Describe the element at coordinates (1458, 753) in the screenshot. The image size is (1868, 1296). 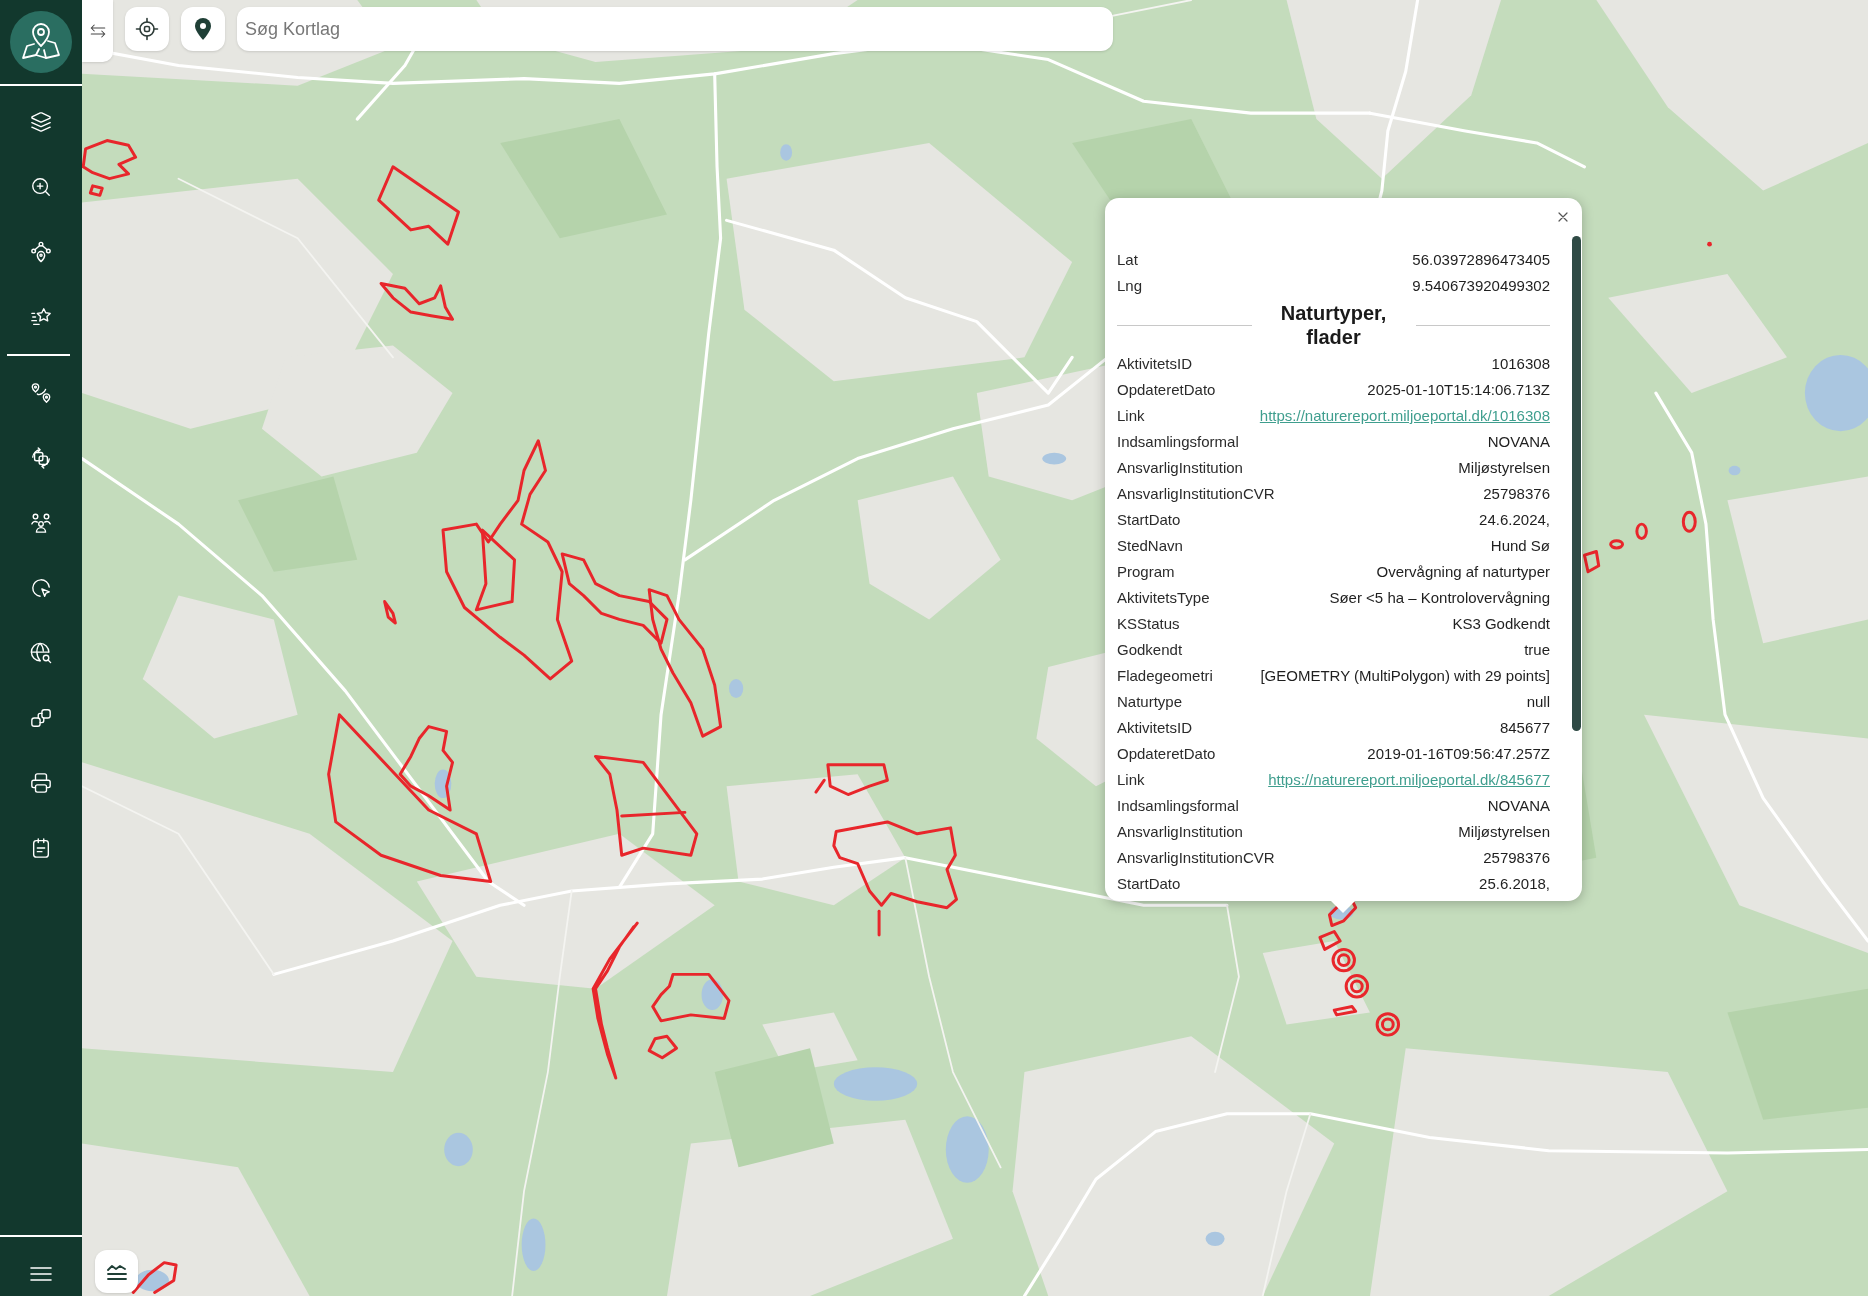
I see `field-value: 2019-01-16T09:56:47.257Z` at that location.